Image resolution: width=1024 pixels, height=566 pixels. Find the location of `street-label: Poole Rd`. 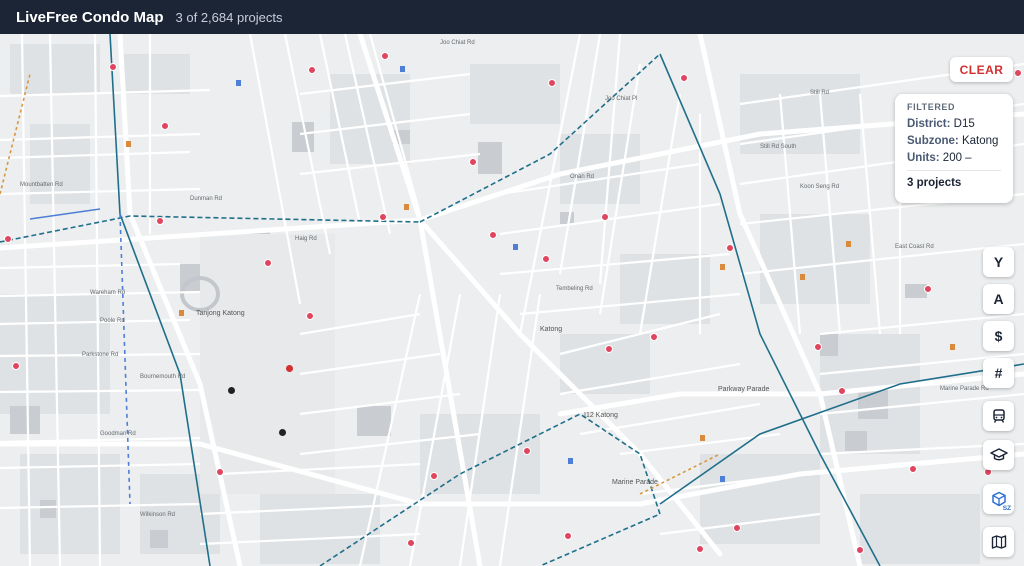

street-label: Poole Rd is located at coordinates (112, 321).